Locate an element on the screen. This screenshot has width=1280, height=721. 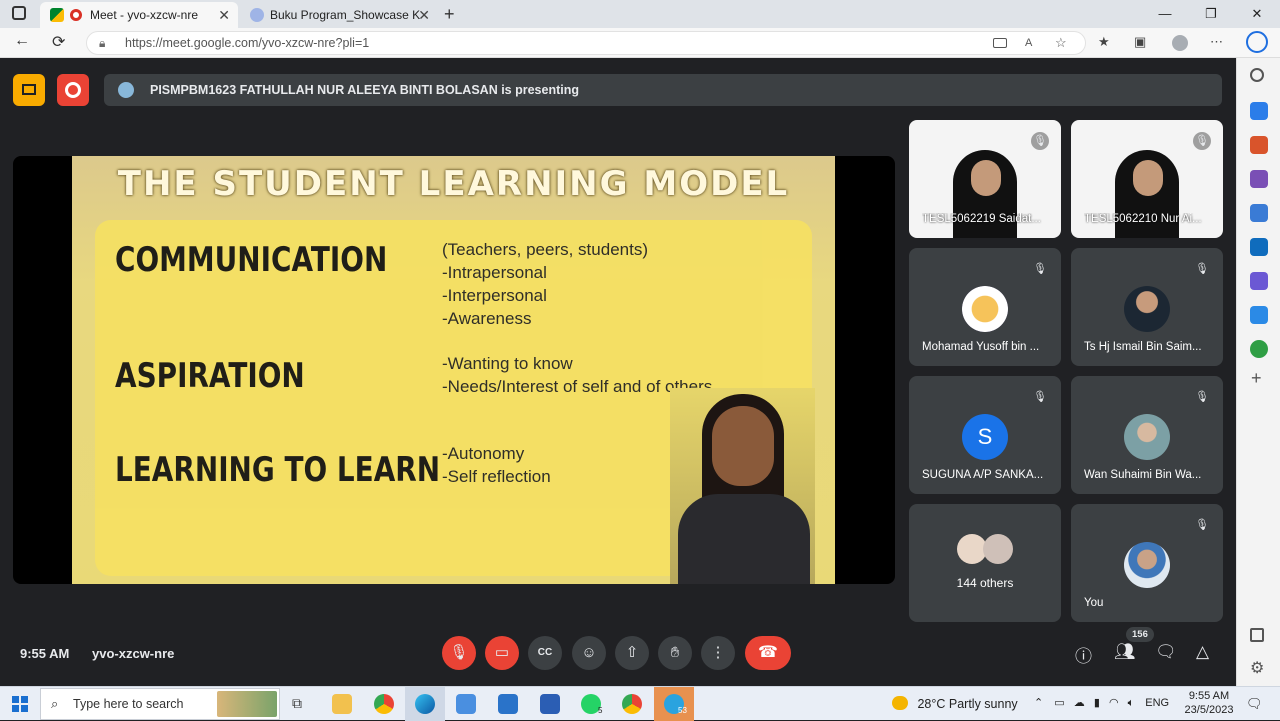
profile-icon is located at coordinates (1180, 43).